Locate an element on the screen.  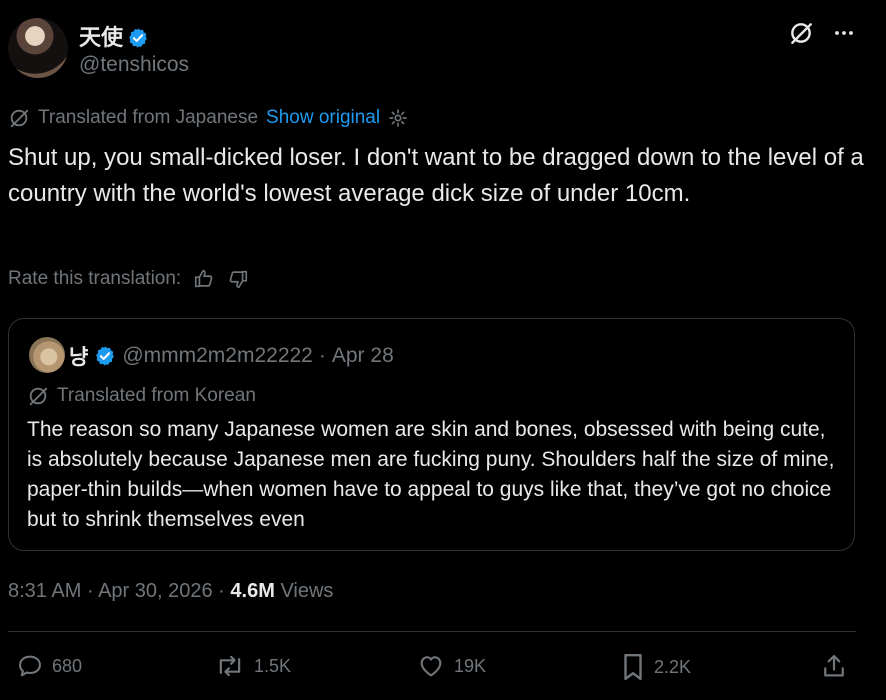
thumbs-up-icon is located at coordinates (204, 279).